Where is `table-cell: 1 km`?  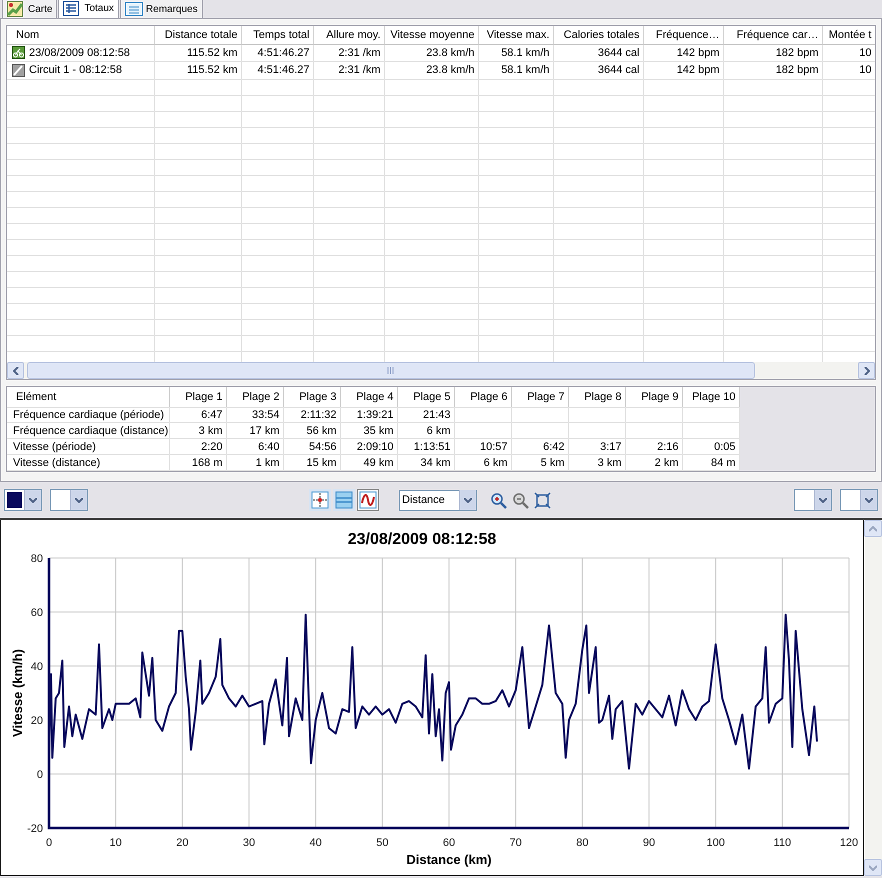
table-cell: 1 km is located at coordinates (254, 462).